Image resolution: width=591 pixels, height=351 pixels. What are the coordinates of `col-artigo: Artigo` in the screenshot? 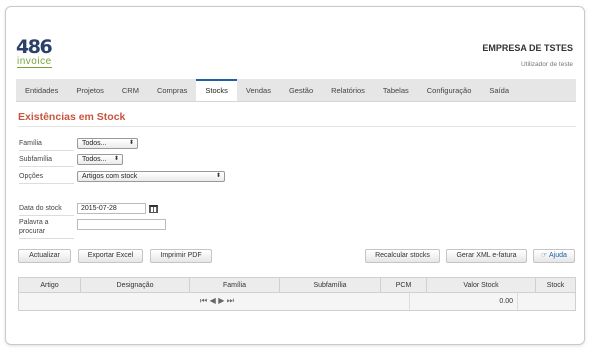 It's located at (50, 285).